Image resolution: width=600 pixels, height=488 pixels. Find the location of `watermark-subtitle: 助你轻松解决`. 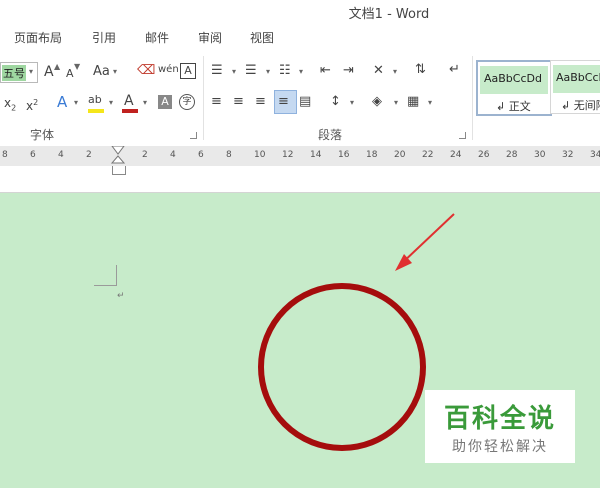

watermark-subtitle: 助你轻松解决 is located at coordinates (500, 447).